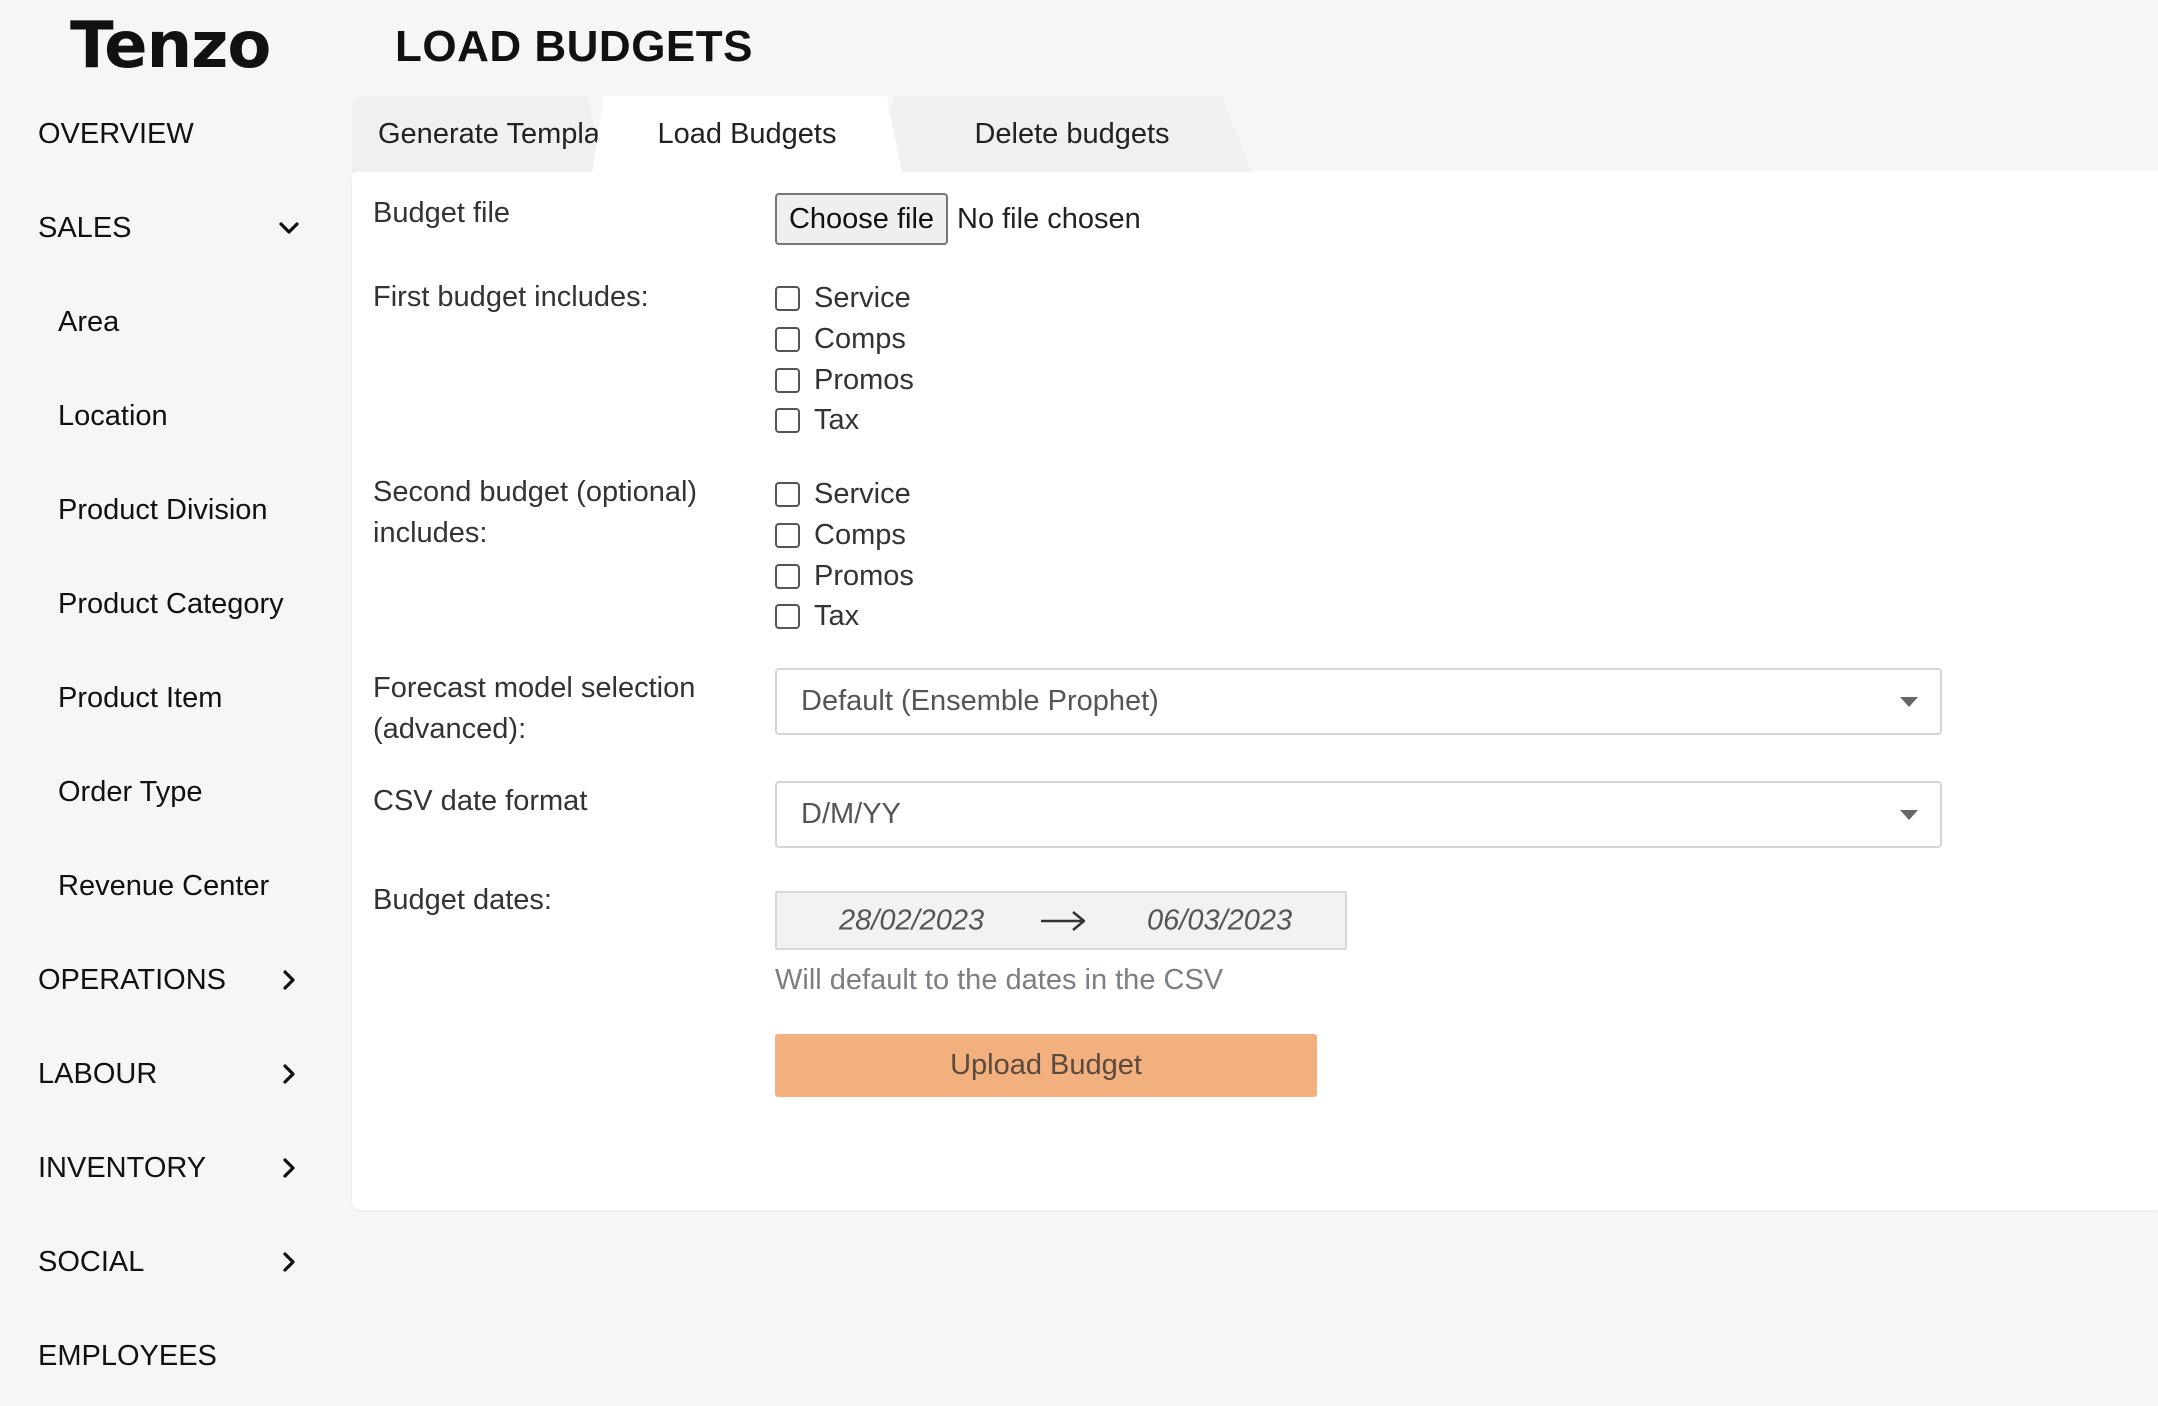  I want to click on csv-date-format-value: D/M/YY, so click(851, 814).